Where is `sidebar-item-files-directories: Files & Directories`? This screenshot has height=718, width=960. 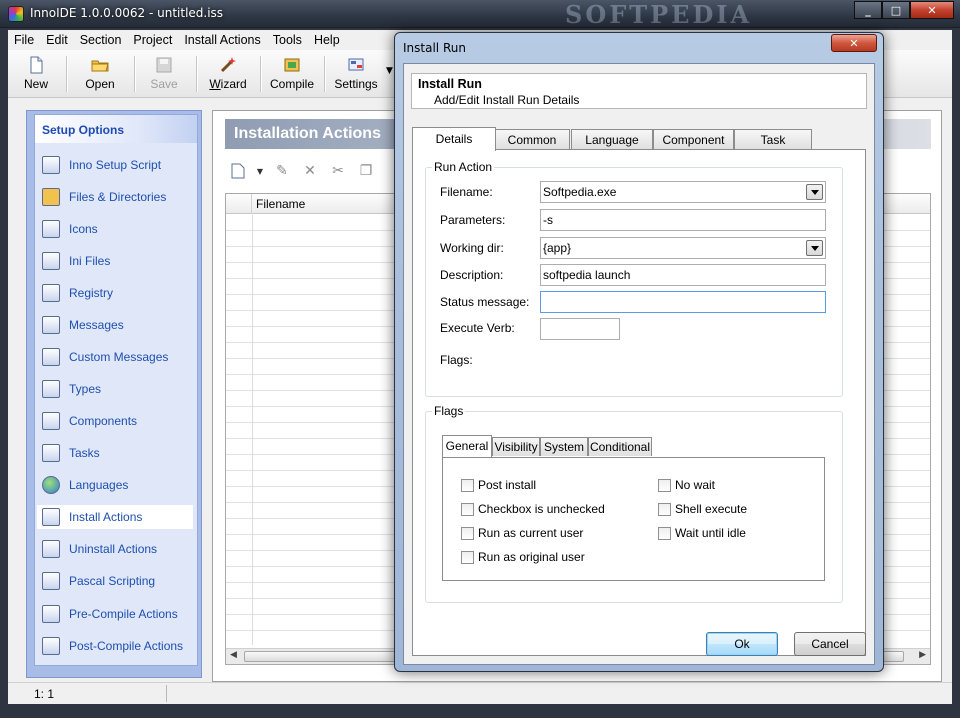 sidebar-item-files-directories: Files & Directories is located at coordinates (115, 197).